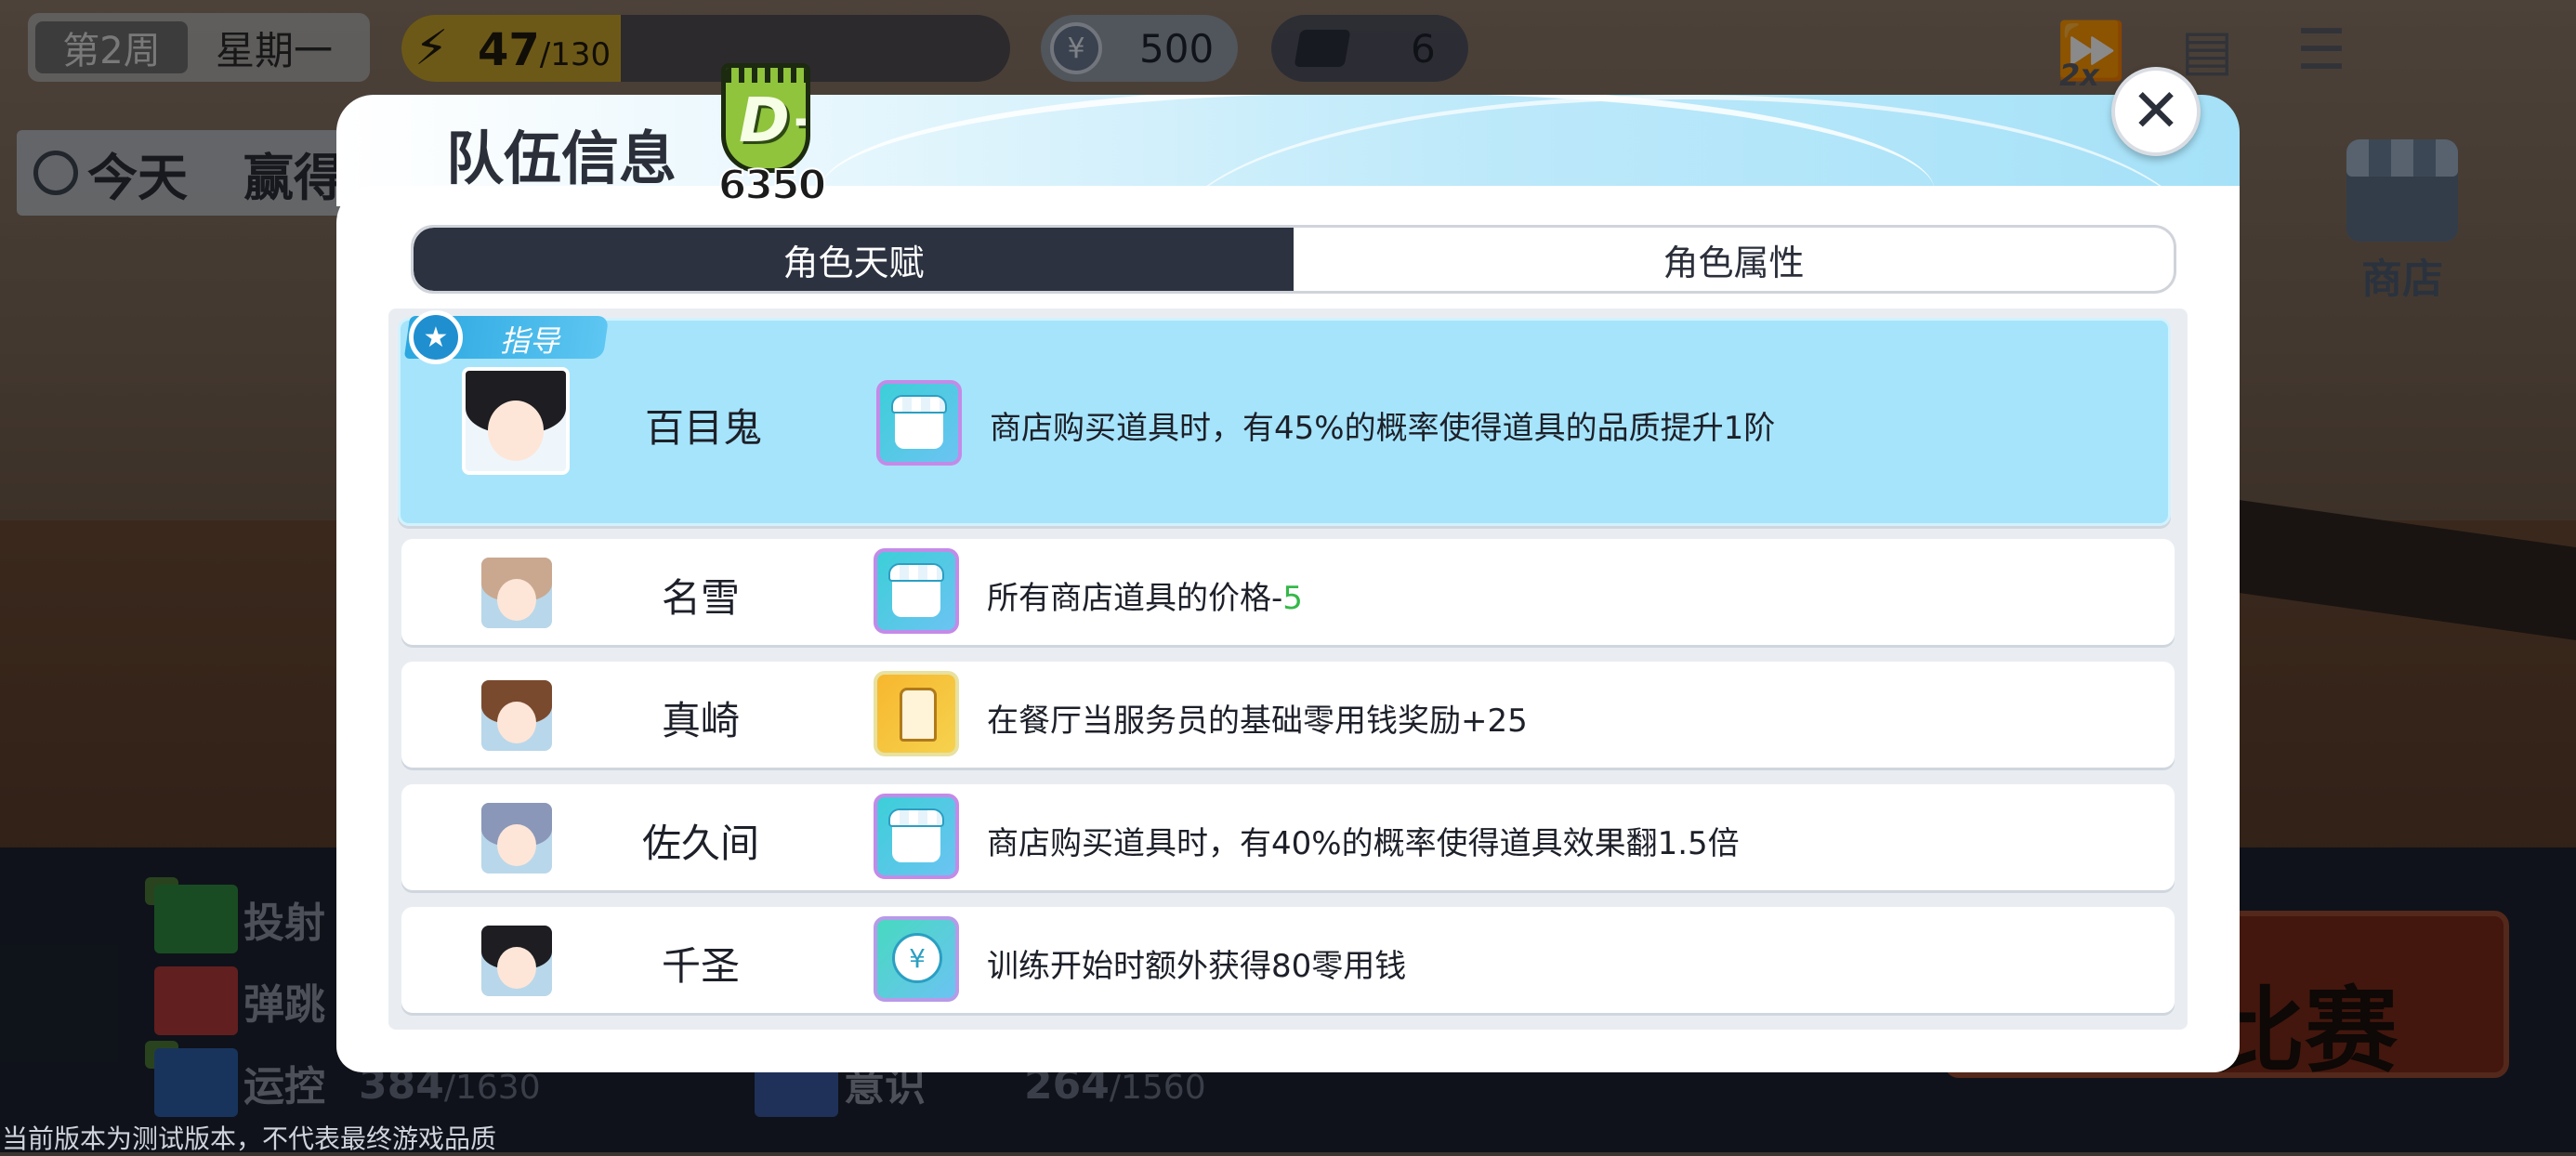  I want to click on talent-row-mentor: 百目鬼 商店购买道具时，有45%的概率使得道具的品质提升1阶, so click(1284, 422).